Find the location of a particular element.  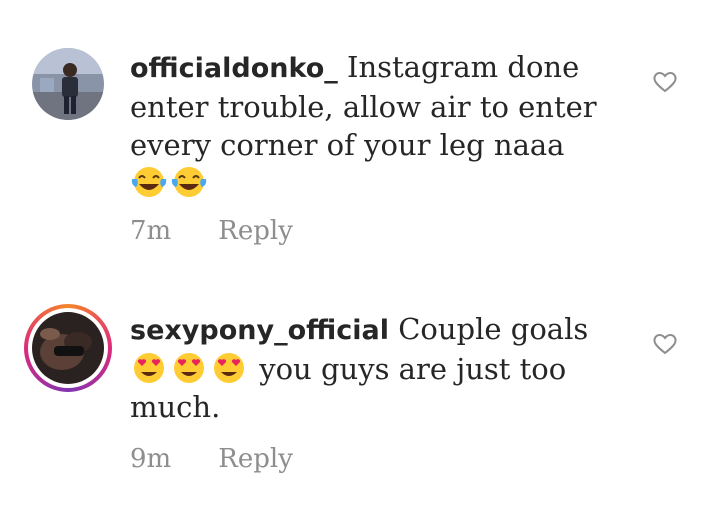

avatar-image is located at coordinates (68, 84).